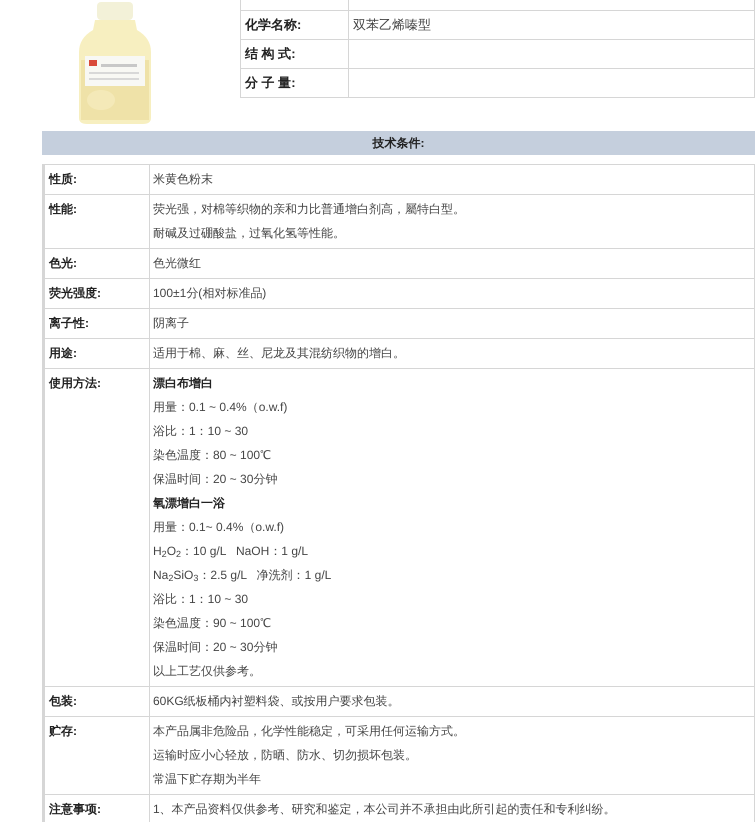 The height and width of the screenshot is (822, 755). I want to click on spec-label: 用途:, so click(63, 353).